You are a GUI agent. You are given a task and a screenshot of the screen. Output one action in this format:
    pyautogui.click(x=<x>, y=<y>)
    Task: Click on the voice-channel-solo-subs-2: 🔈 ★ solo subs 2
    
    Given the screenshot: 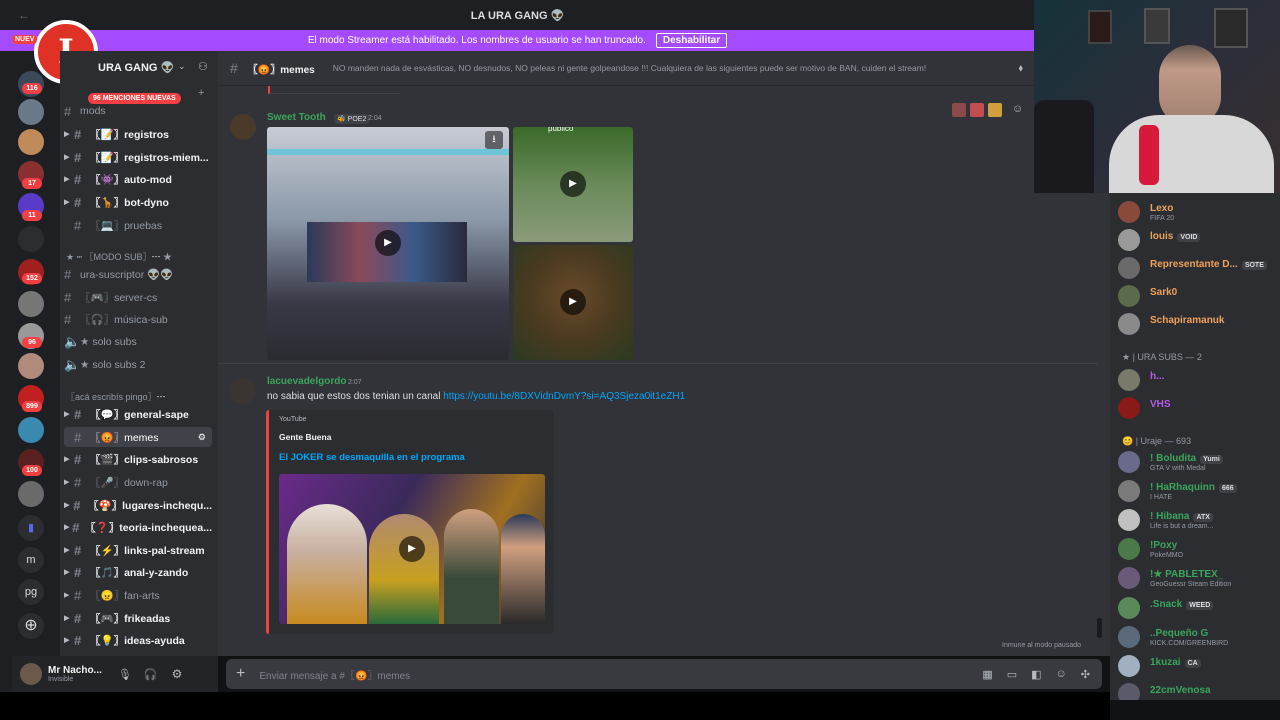 What is the action you would take?
    pyautogui.click(x=138, y=365)
    